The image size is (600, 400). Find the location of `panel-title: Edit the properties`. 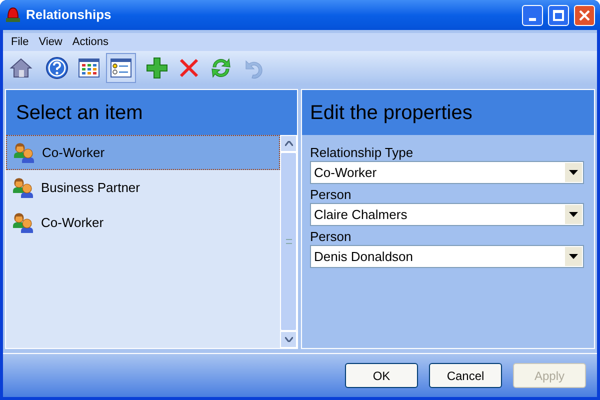

panel-title: Edit the properties is located at coordinates (391, 113).